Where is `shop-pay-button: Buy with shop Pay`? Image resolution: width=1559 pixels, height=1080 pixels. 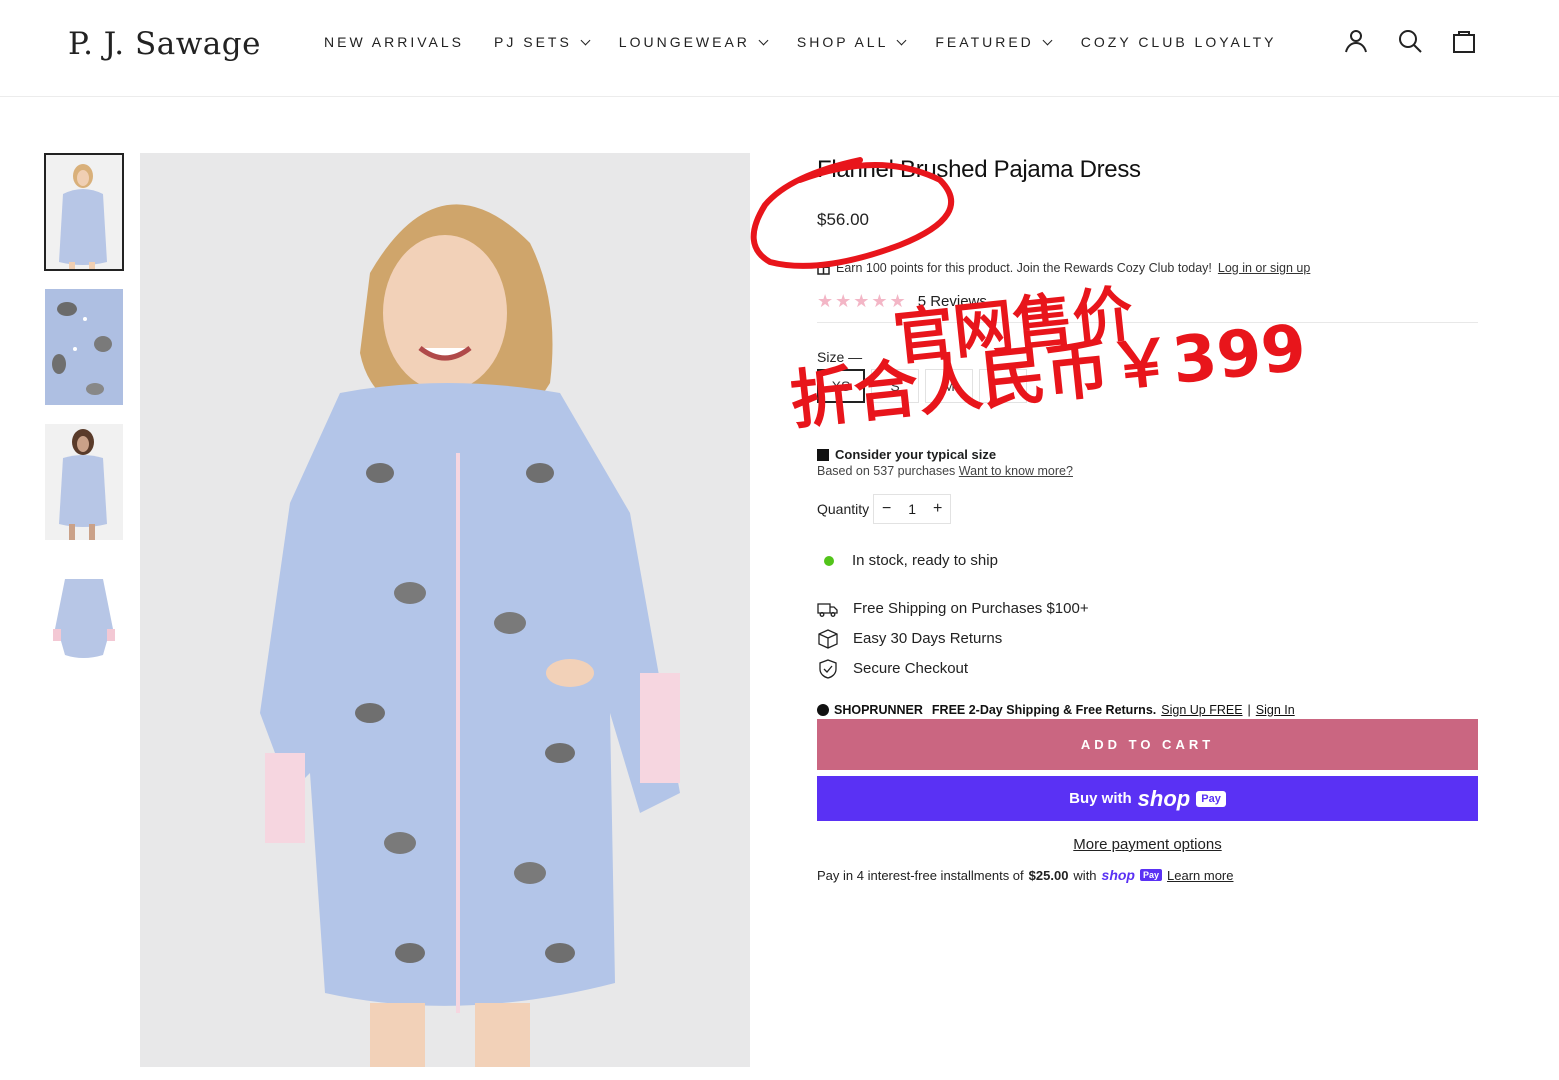 shop-pay-button: Buy with shop Pay is located at coordinates (1147, 798).